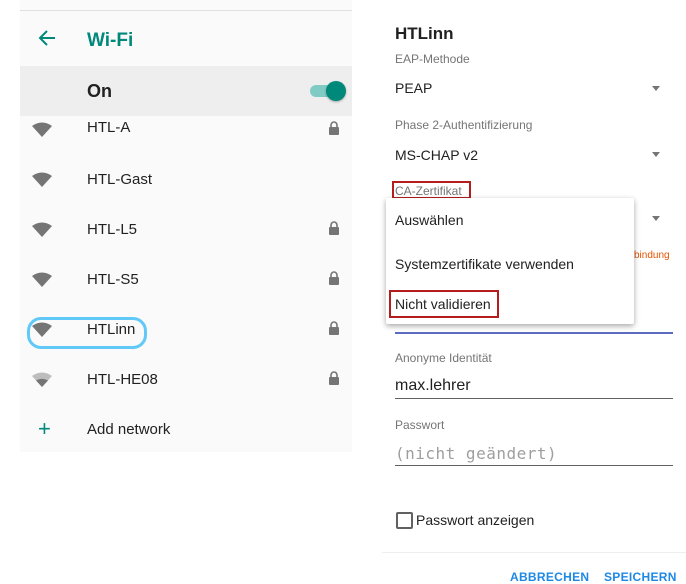  Describe the element at coordinates (424, 33) in the screenshot. I see `dialog-title: HTLinn` at that location.